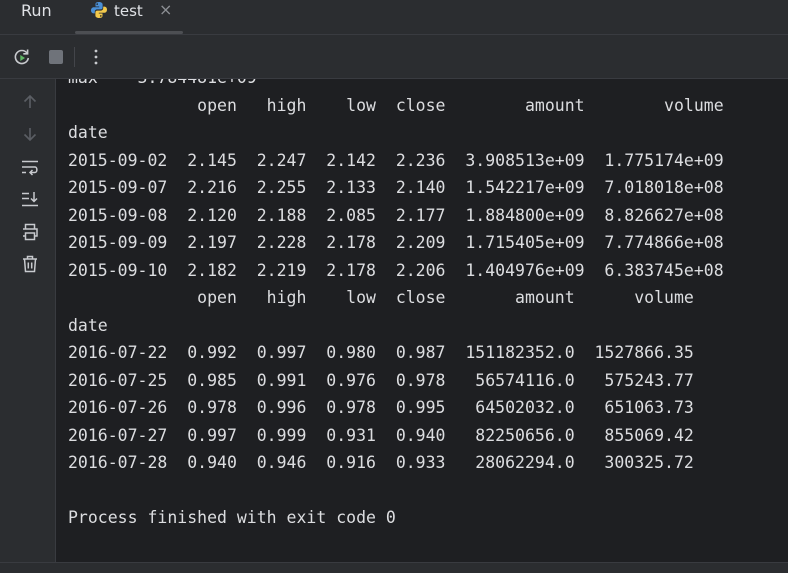 This screenshot has height=573, width=788. What do you see at coordinates (28, 320) in the screenshot?
I see `console-side-toolbar` at bounding box center [28, 320].